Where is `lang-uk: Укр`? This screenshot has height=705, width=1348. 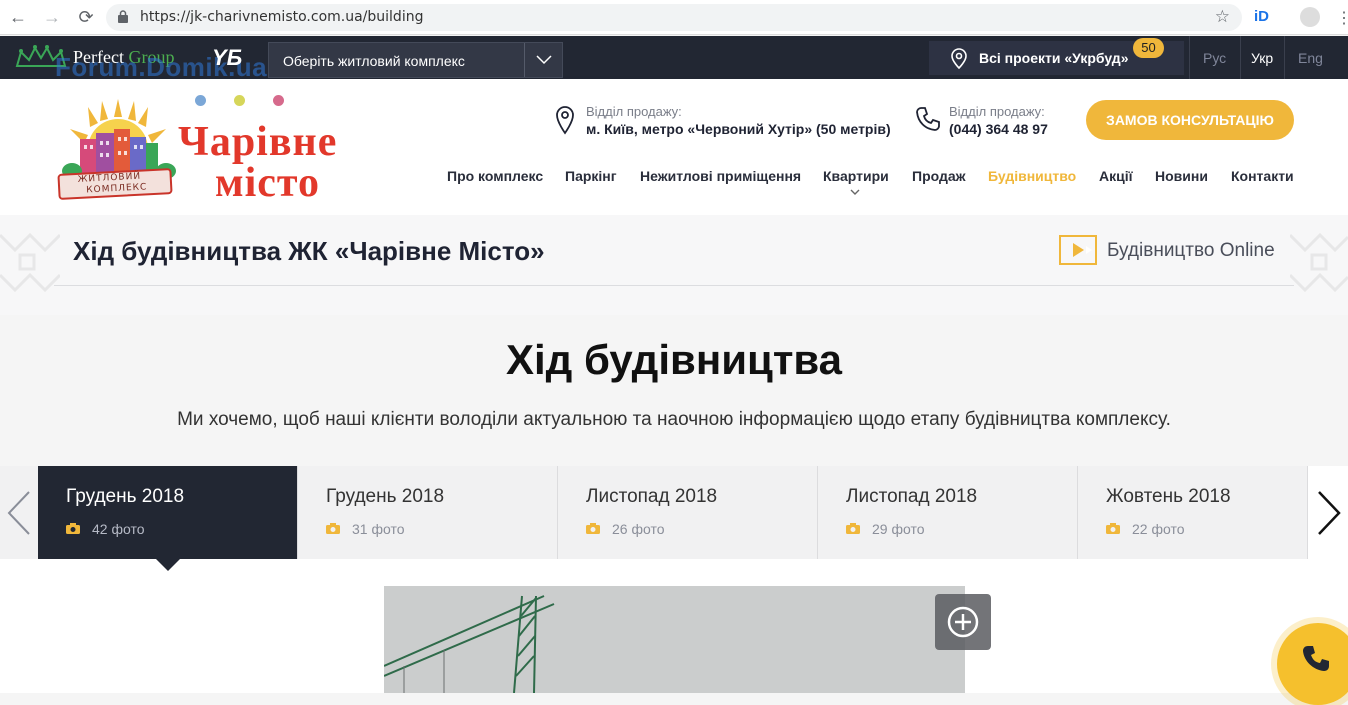 lang-uk: Укр is located at coordinates (1262, 58).